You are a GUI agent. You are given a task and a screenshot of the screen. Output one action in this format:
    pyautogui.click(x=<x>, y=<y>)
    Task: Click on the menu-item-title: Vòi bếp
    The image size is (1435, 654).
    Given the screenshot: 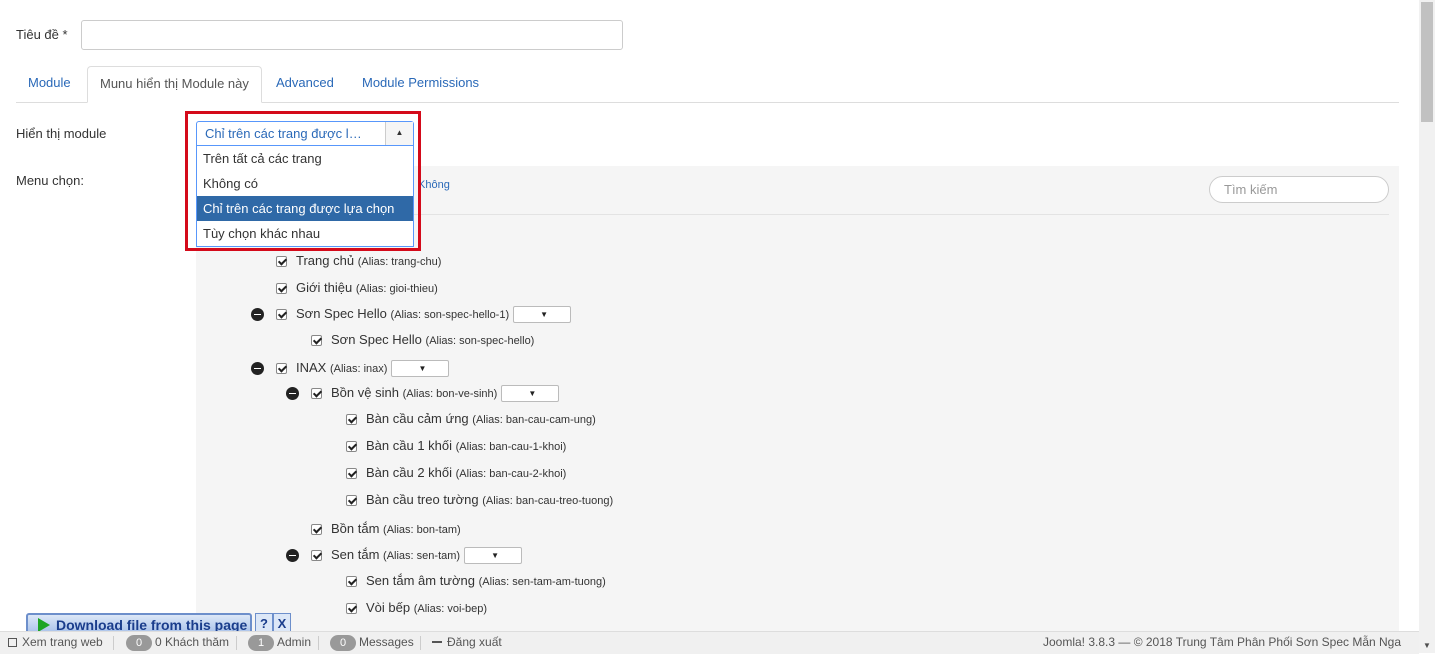 What is the action you would take?
    pyautogui.click(x=388, y=607)
    